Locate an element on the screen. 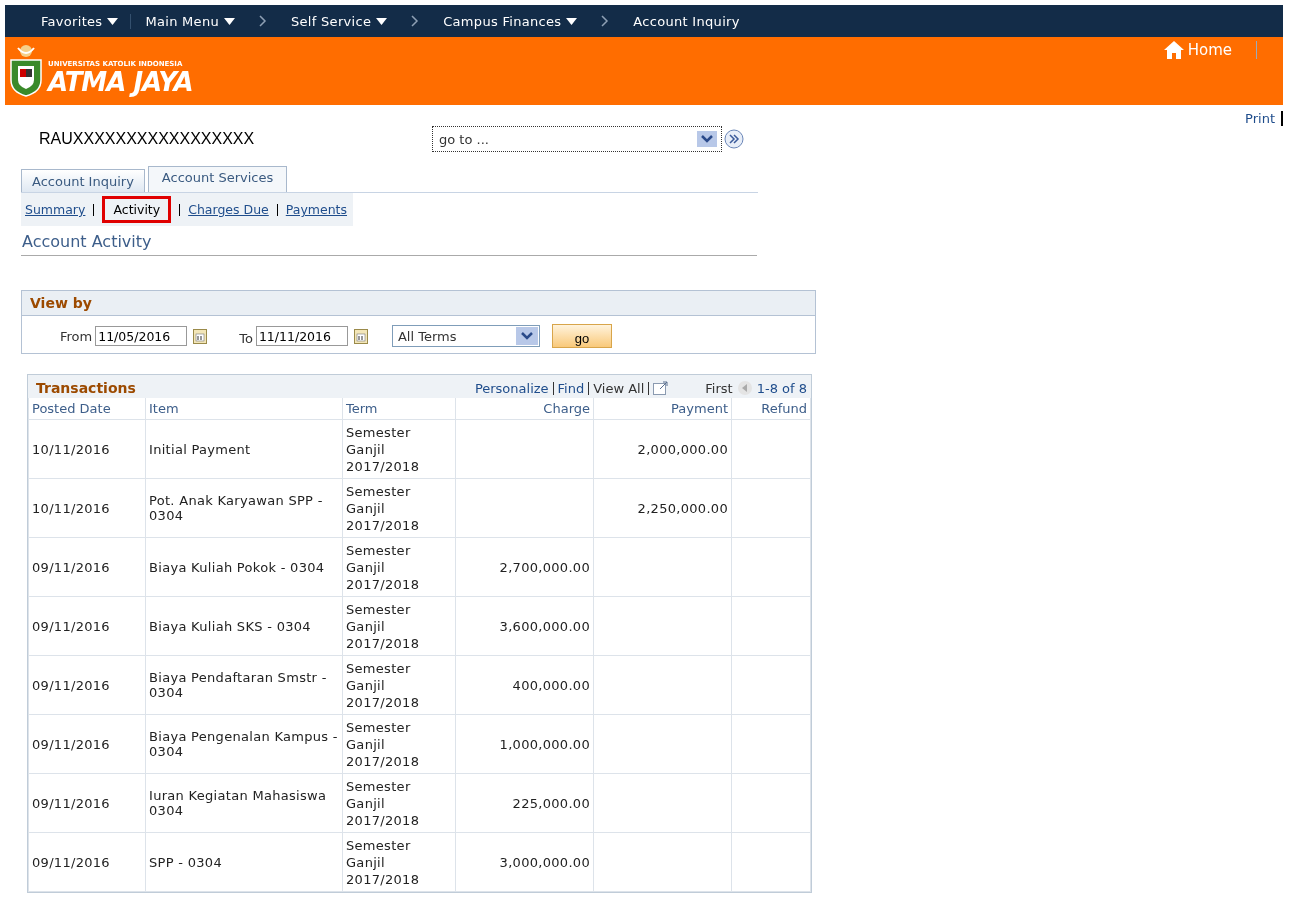 This screenshot has height=913, width=1294. page-title: Account Activity is located at coordinates (389, 241).